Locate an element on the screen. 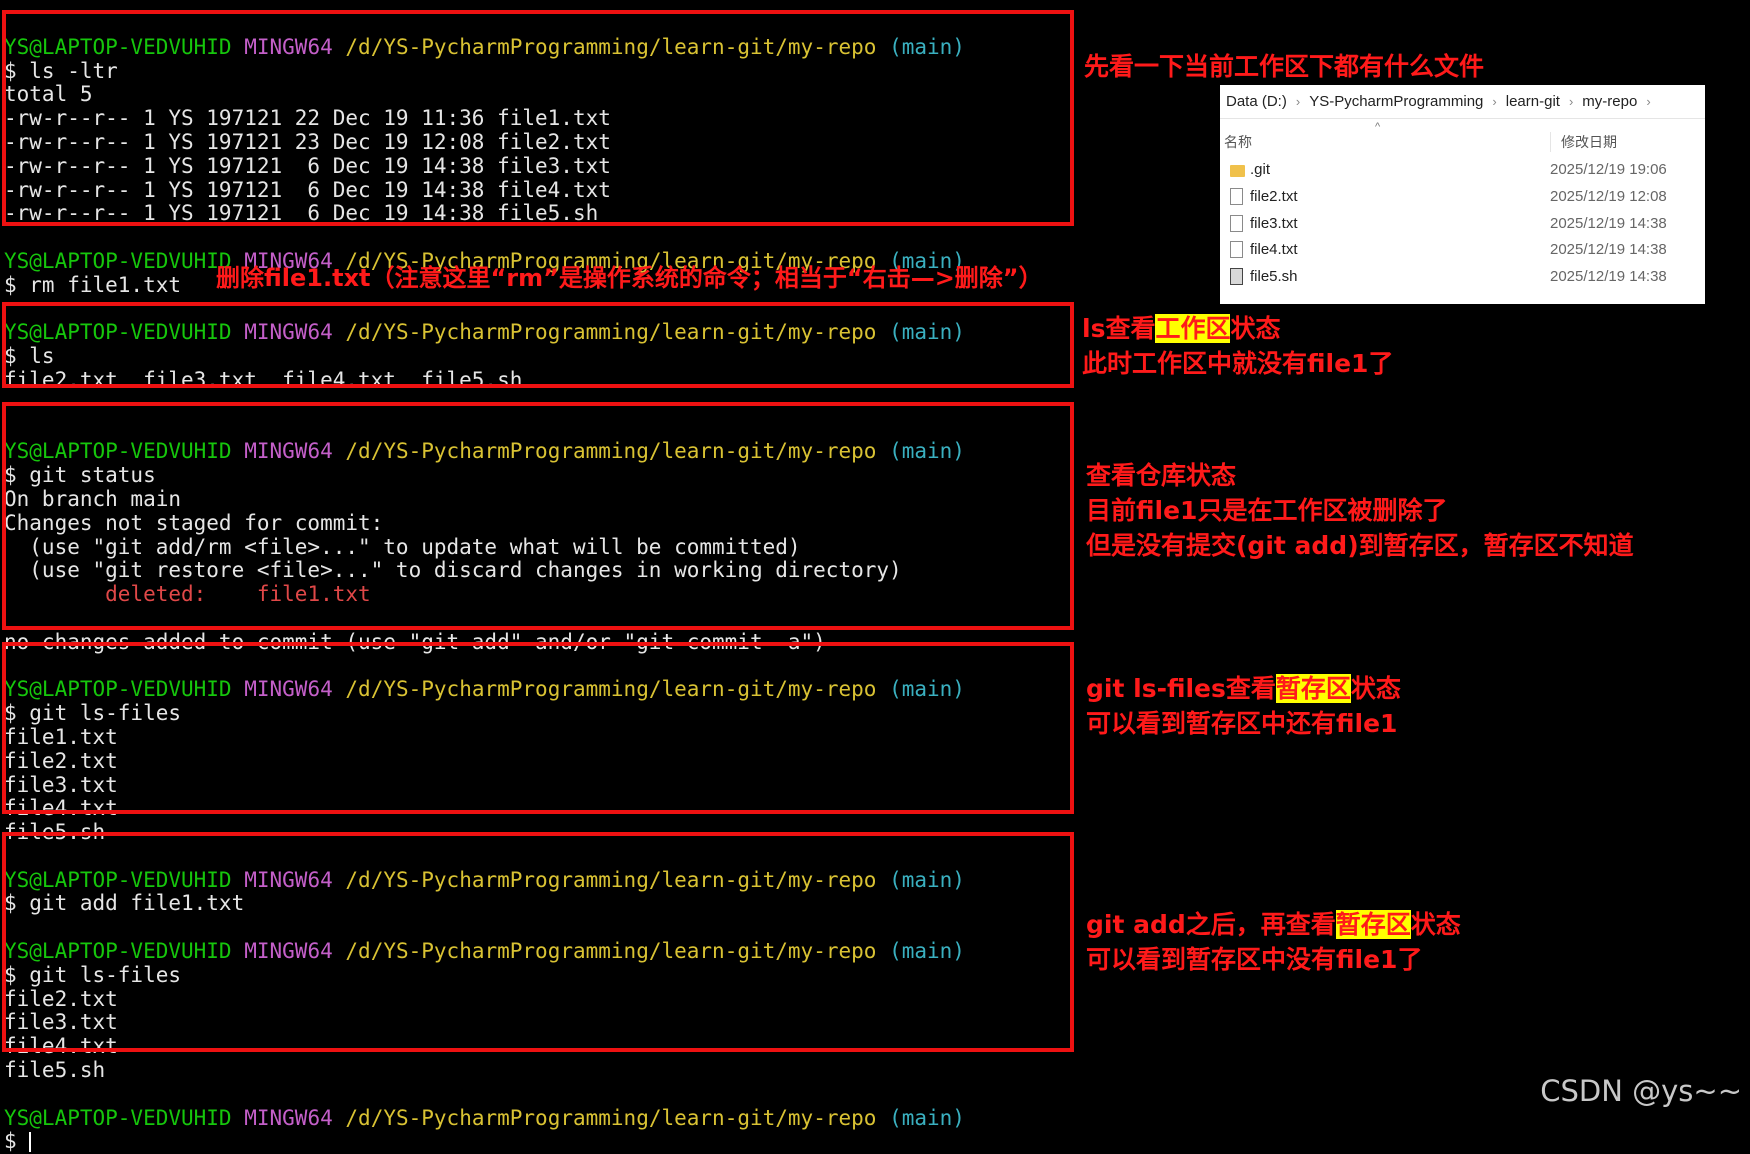 The image size is (1750, 1154). sort-ascending-icon: ^ is located at coordinates (1378, 127).